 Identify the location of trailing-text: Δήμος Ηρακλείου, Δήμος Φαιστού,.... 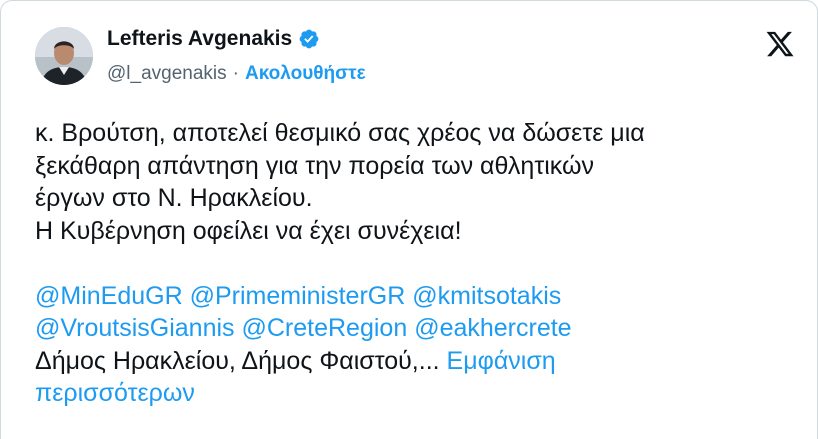
(237, 360).